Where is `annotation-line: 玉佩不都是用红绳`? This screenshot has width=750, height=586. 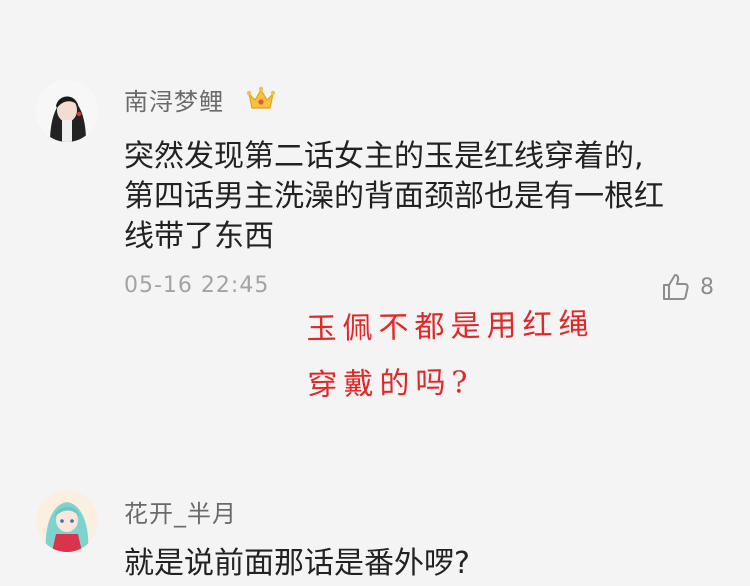
annotation-line: 玉佩不都是用红绳 is located at coordinates (450, 326).